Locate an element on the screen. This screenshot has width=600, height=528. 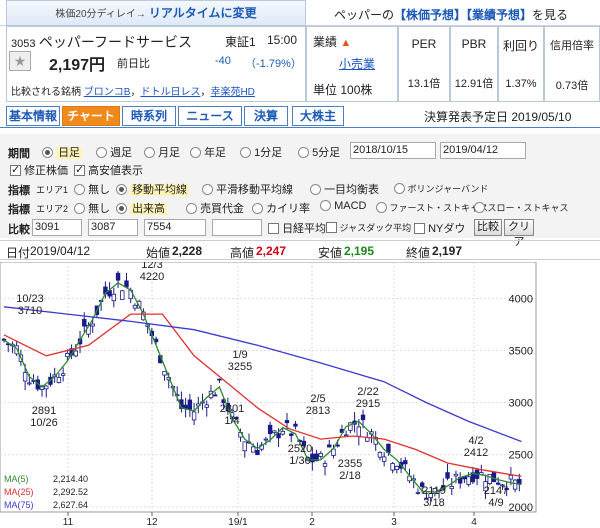
period-daily: 日足 is located at coordinates (62, 152).